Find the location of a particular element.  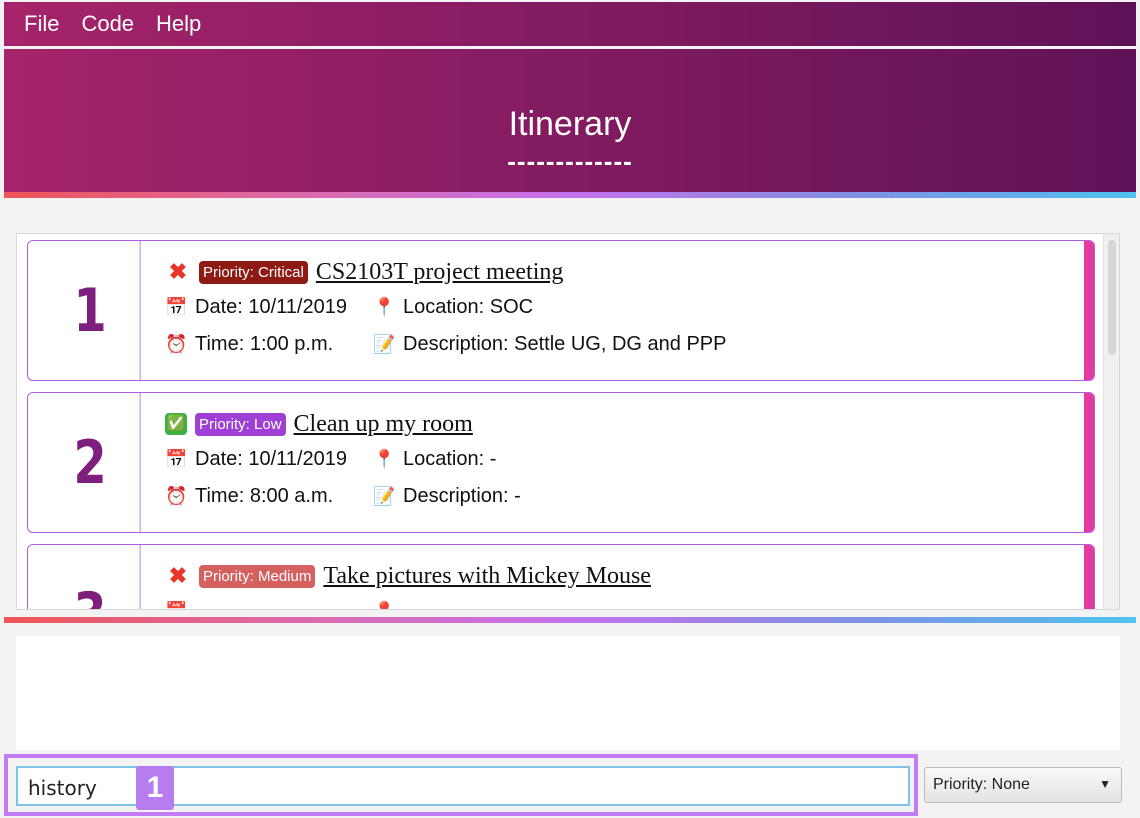

priority-badge: Priority: Critical is located at coordinates (253, 272).